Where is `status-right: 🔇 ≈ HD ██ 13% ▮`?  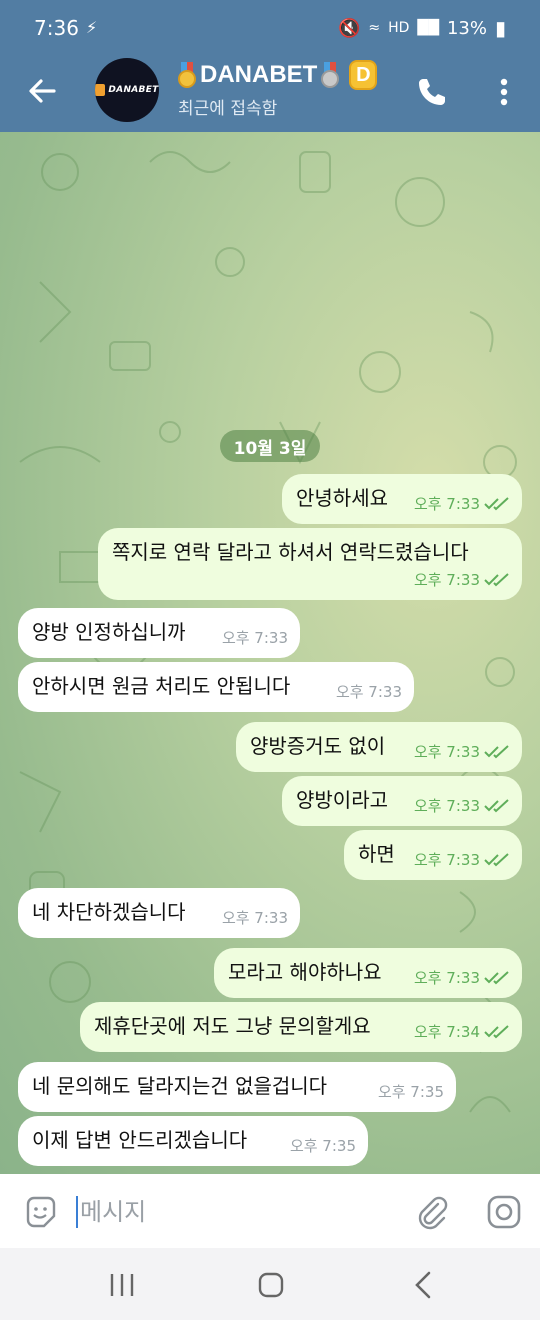
status-right: 🔇 ≈ HD ██ 13% ▮ is located at coordinates (422, 28).